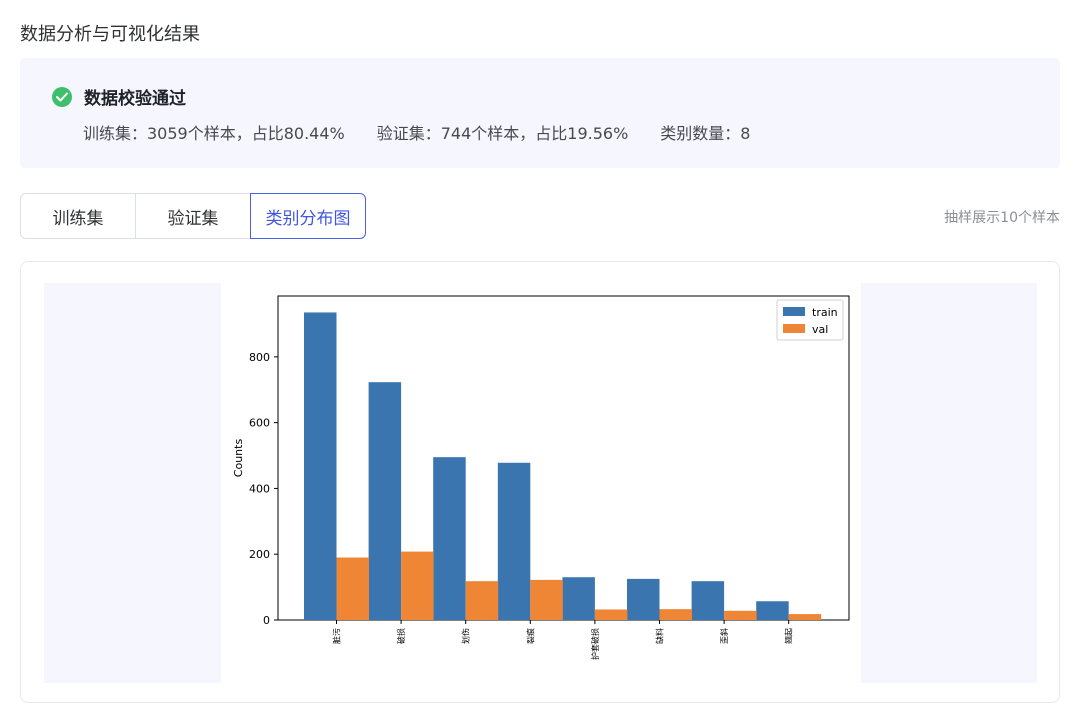 The image size is (1080, 716). I want to click on class-count-stat: 类别数量：8, so click(705, 133).